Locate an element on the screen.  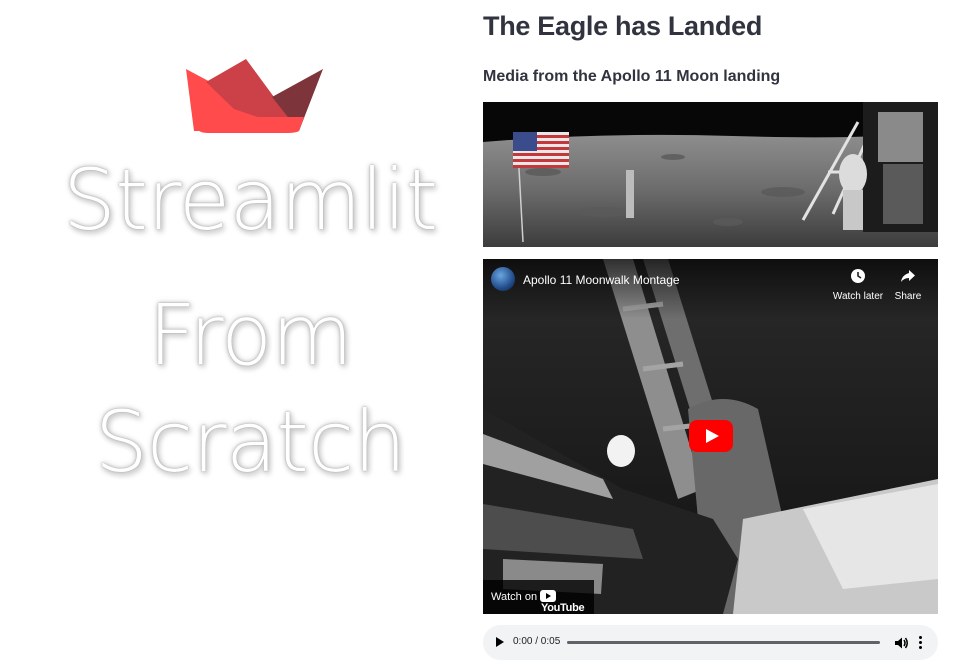
youtube-logo: YouTube is located at coordinates (567, 602).